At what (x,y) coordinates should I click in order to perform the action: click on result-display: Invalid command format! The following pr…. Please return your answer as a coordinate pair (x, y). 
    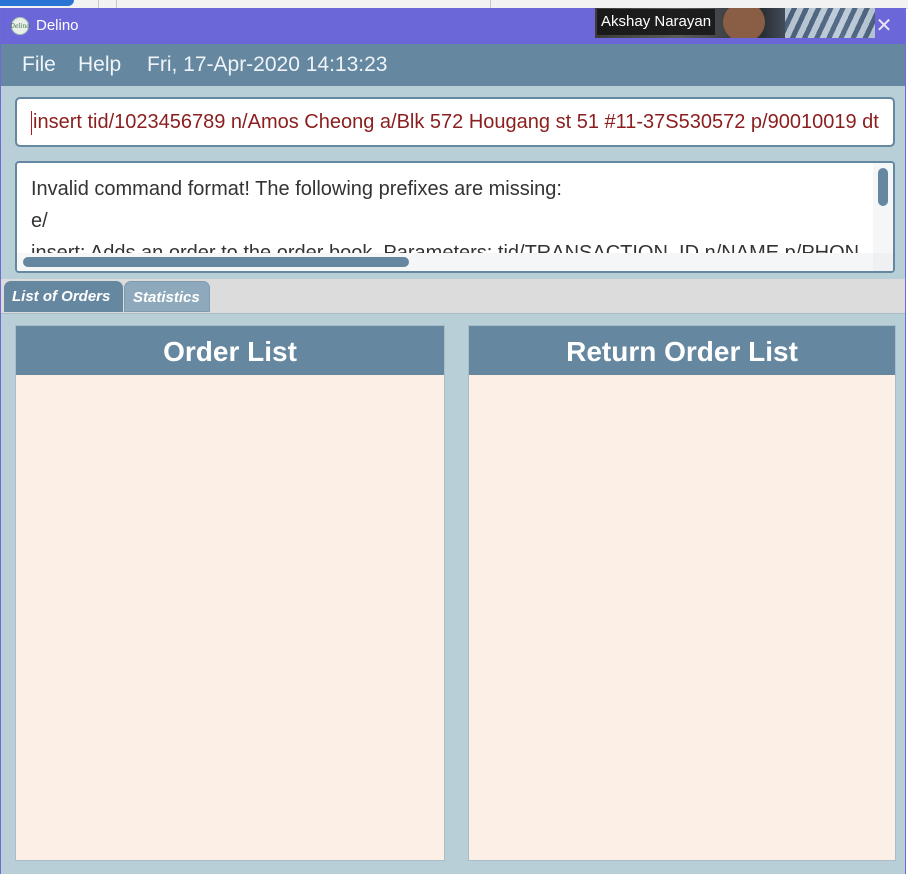
    Looking at the image, I should click on (455, 217).